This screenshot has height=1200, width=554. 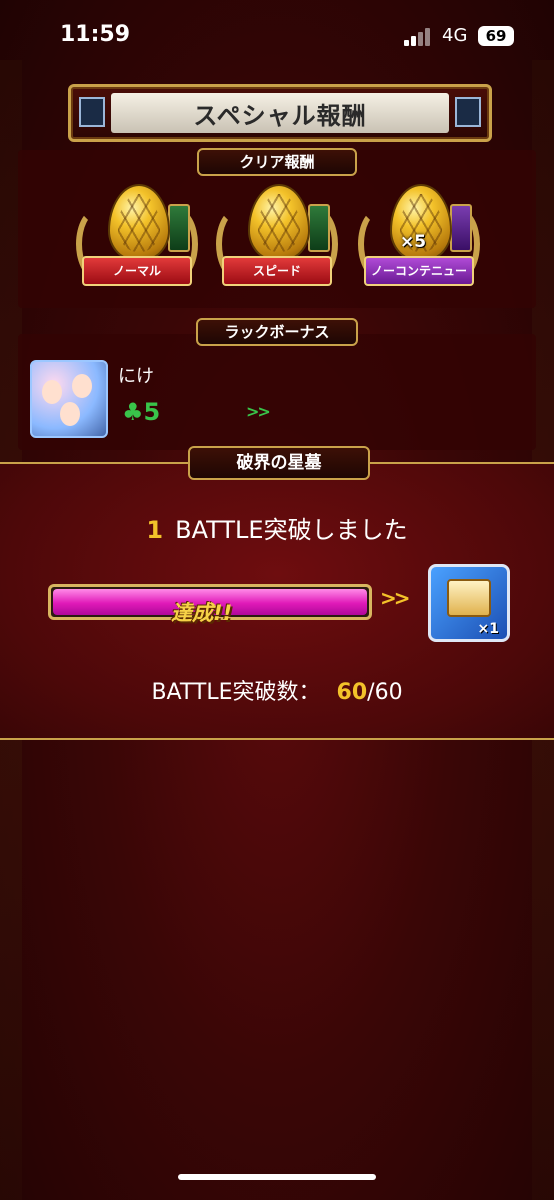 What do you see at coordinates (277, 36) in the screenshot?
I see `status-bar: 11:59 4G 69` at bounding box center [277, 36].